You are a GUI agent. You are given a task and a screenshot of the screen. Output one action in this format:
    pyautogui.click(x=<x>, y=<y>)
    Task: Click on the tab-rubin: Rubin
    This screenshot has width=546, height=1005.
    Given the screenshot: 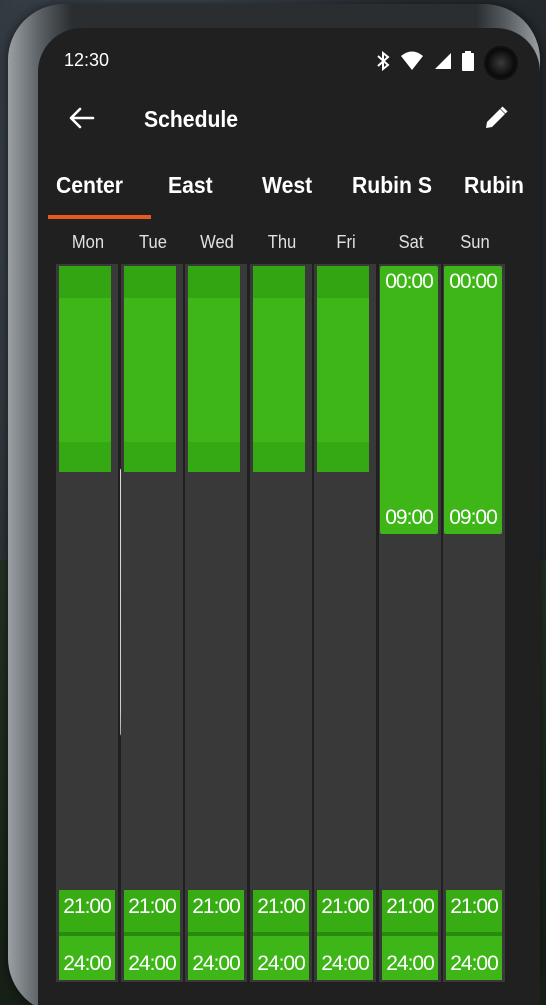 What is the action you would take?
    pyautogui.click(x=494, y=192)
    